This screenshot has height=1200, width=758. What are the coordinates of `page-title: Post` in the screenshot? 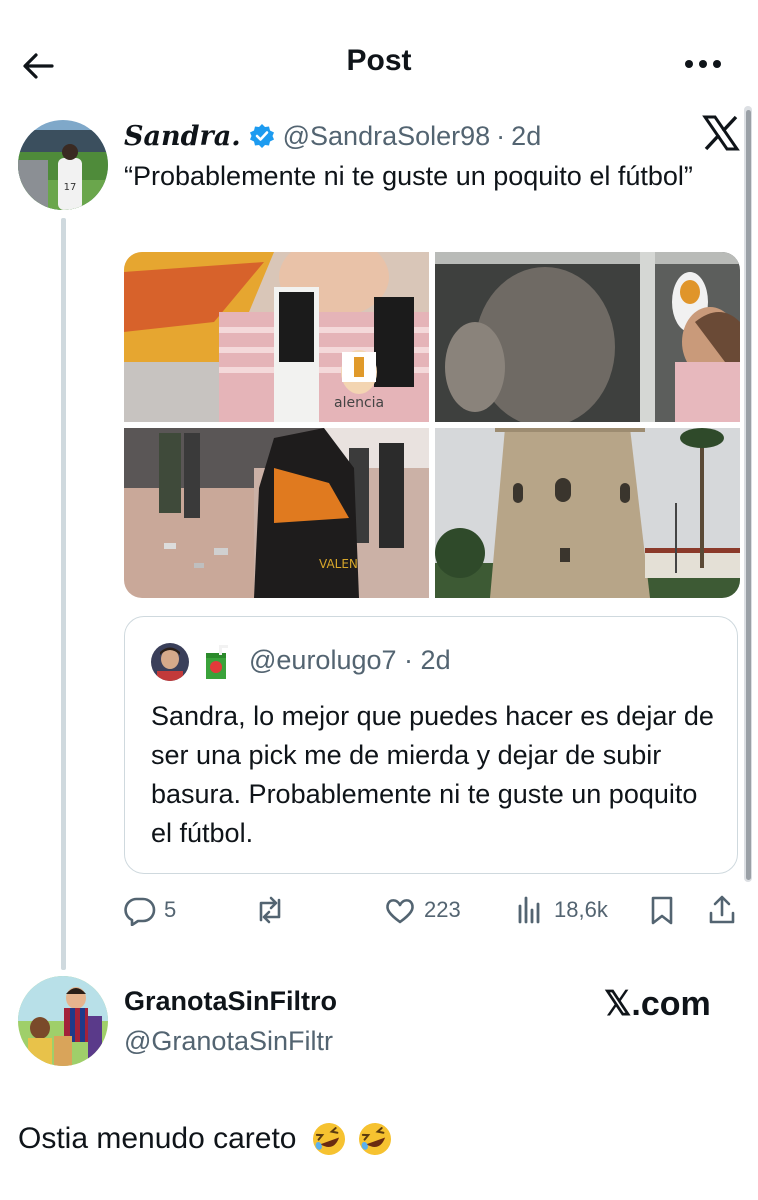 It's located at (379, 60).